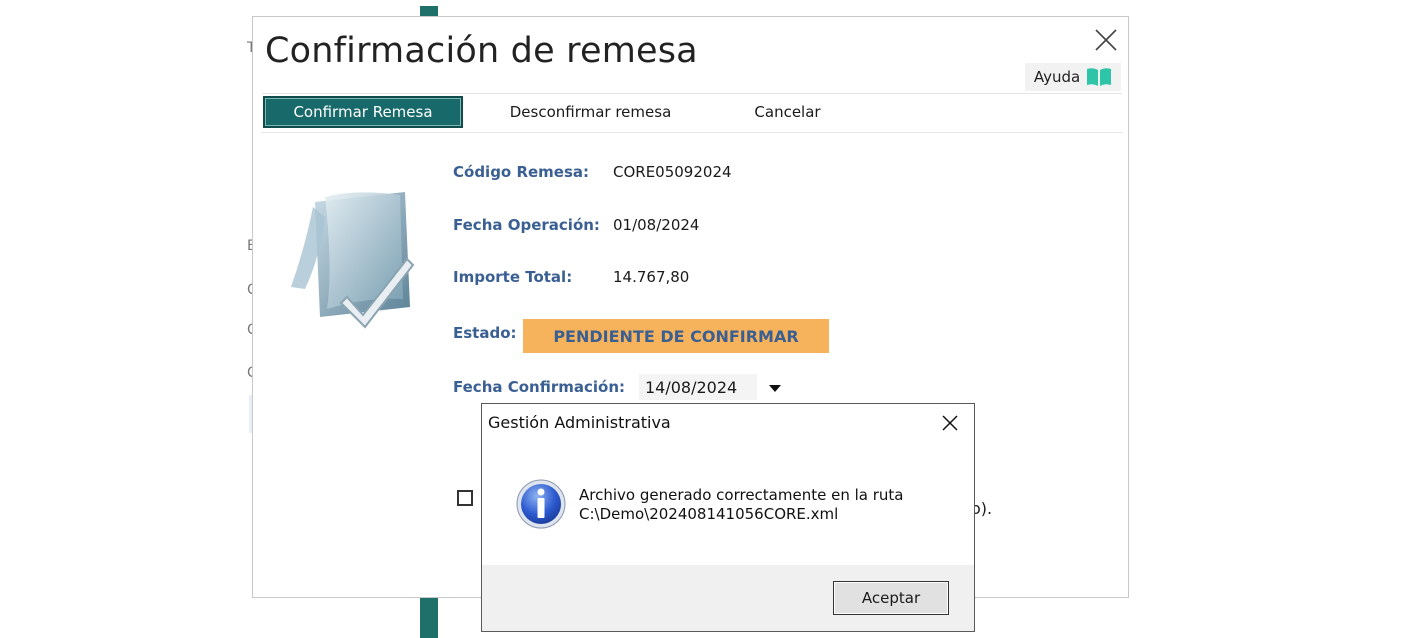 This screenshot has height=638, width=1417. Describe the element at coordinates (521, 172) in the screenshot. I see `code-label: Código Remesa:` at that location.